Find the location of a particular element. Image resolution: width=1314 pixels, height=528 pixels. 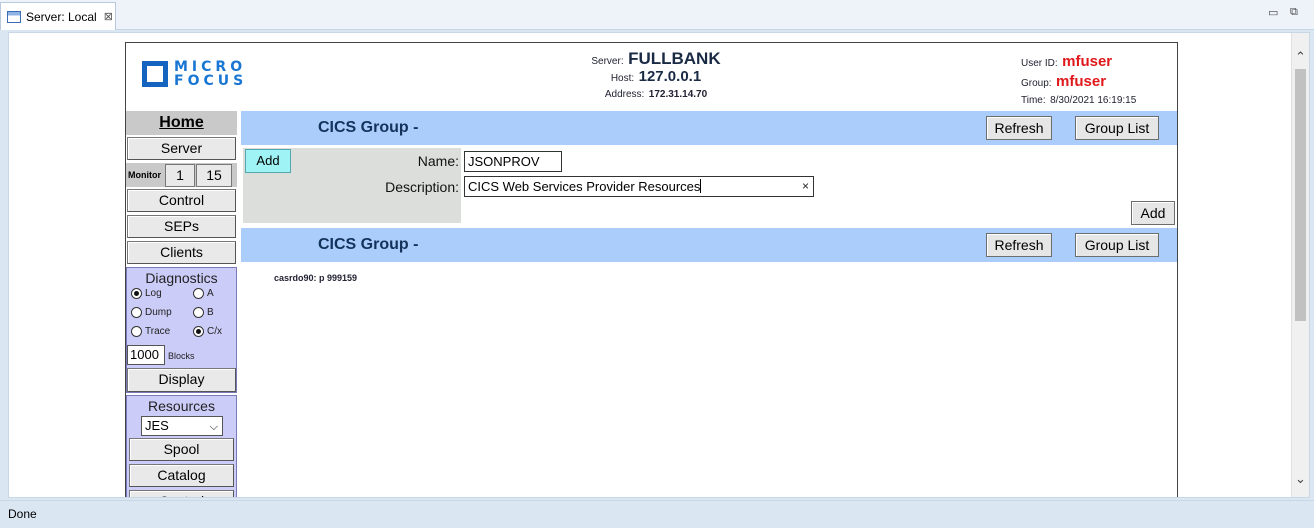

display-button: Display is located at coordinates (181, 380).